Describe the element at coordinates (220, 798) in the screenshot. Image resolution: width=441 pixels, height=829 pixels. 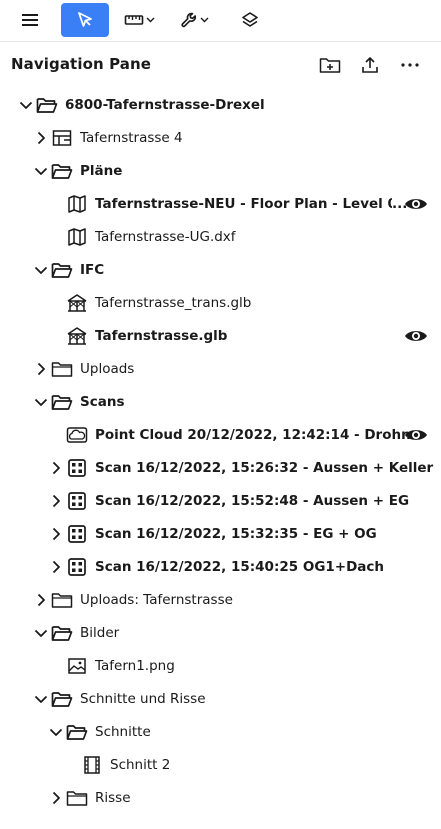
I see `tree-row: Risse` at that location.